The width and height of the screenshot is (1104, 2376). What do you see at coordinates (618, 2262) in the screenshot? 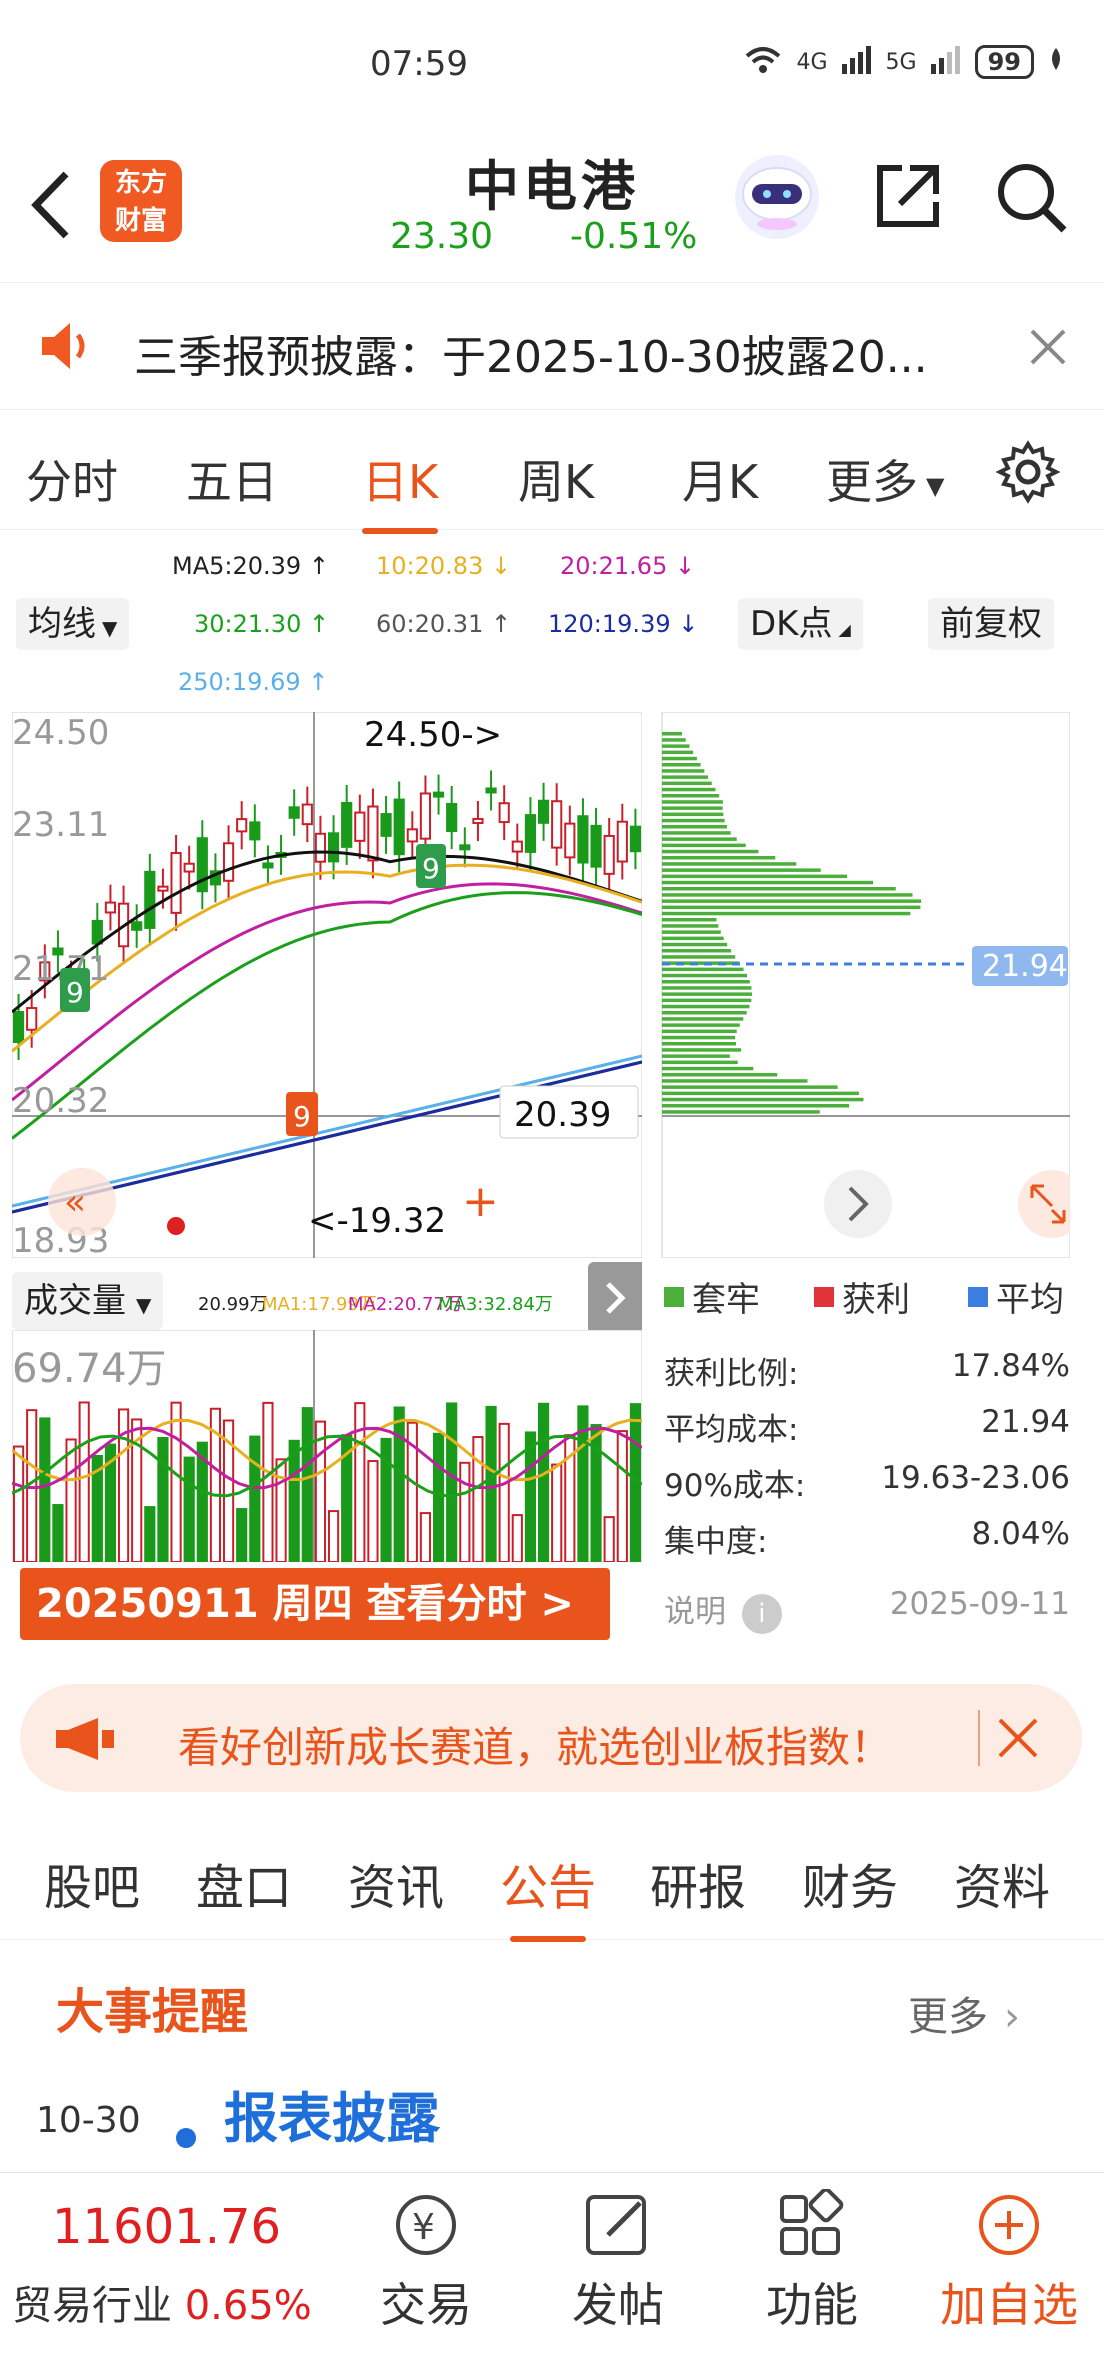
I see `nav-post: 发帖` at bounding box center [618, 2262].